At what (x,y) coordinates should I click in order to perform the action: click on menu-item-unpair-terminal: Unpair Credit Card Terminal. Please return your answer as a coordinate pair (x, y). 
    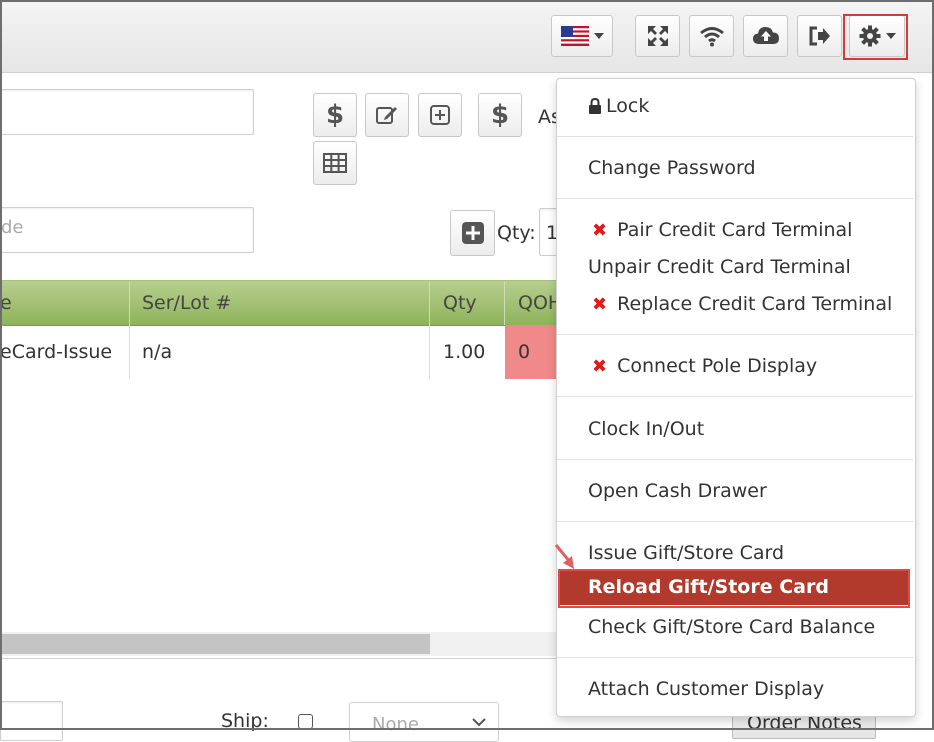
    Looking at the image, I should click on (719, 267).